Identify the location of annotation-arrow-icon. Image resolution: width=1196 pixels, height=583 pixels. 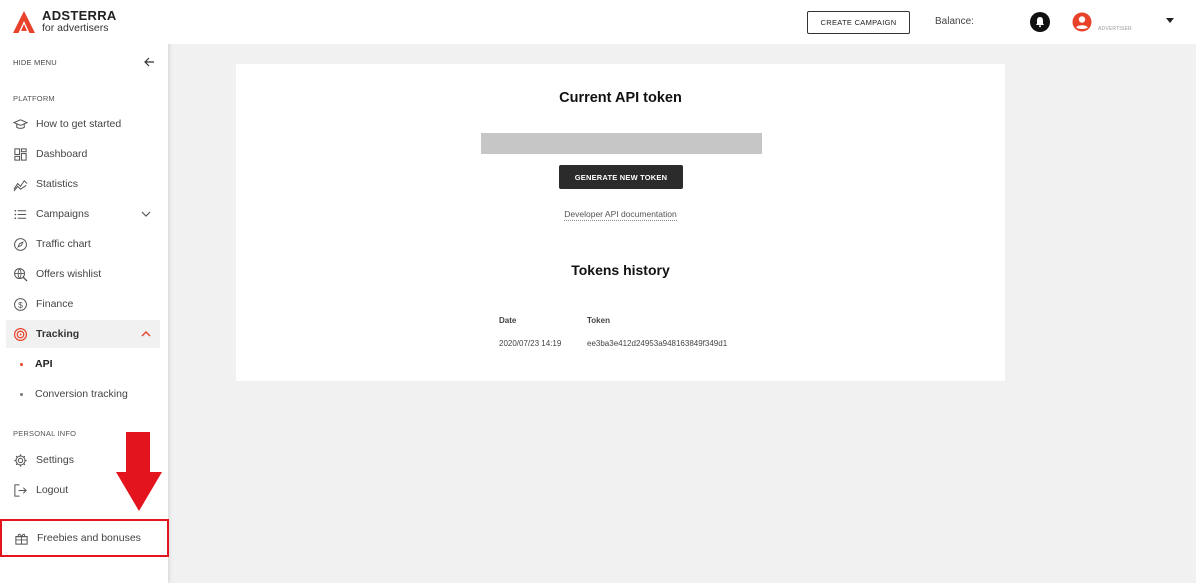
(139, 471).